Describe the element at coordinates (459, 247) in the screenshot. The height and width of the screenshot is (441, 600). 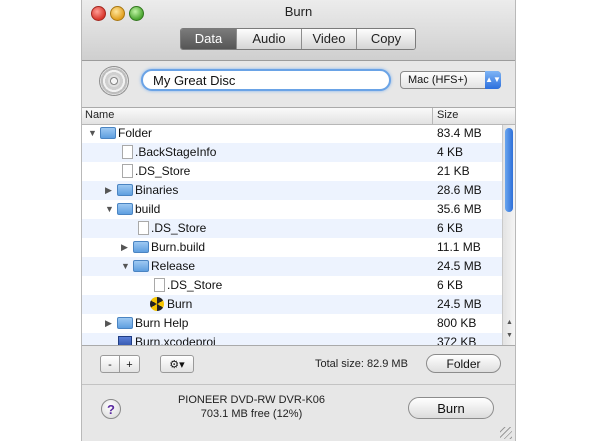
I see `row-size: 11.1 MB` at that location.